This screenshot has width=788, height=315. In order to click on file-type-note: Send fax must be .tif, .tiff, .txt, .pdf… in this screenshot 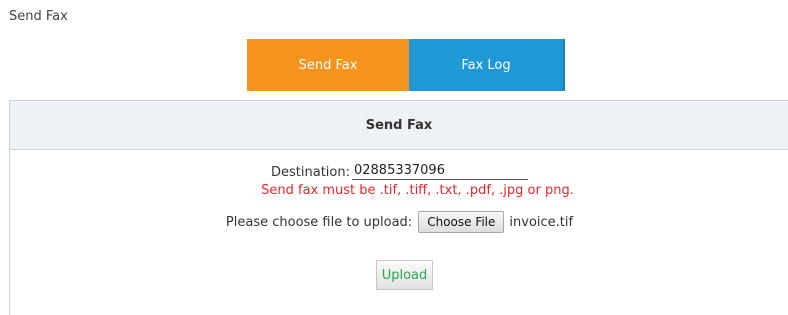, I will do `click(417, 190)`.